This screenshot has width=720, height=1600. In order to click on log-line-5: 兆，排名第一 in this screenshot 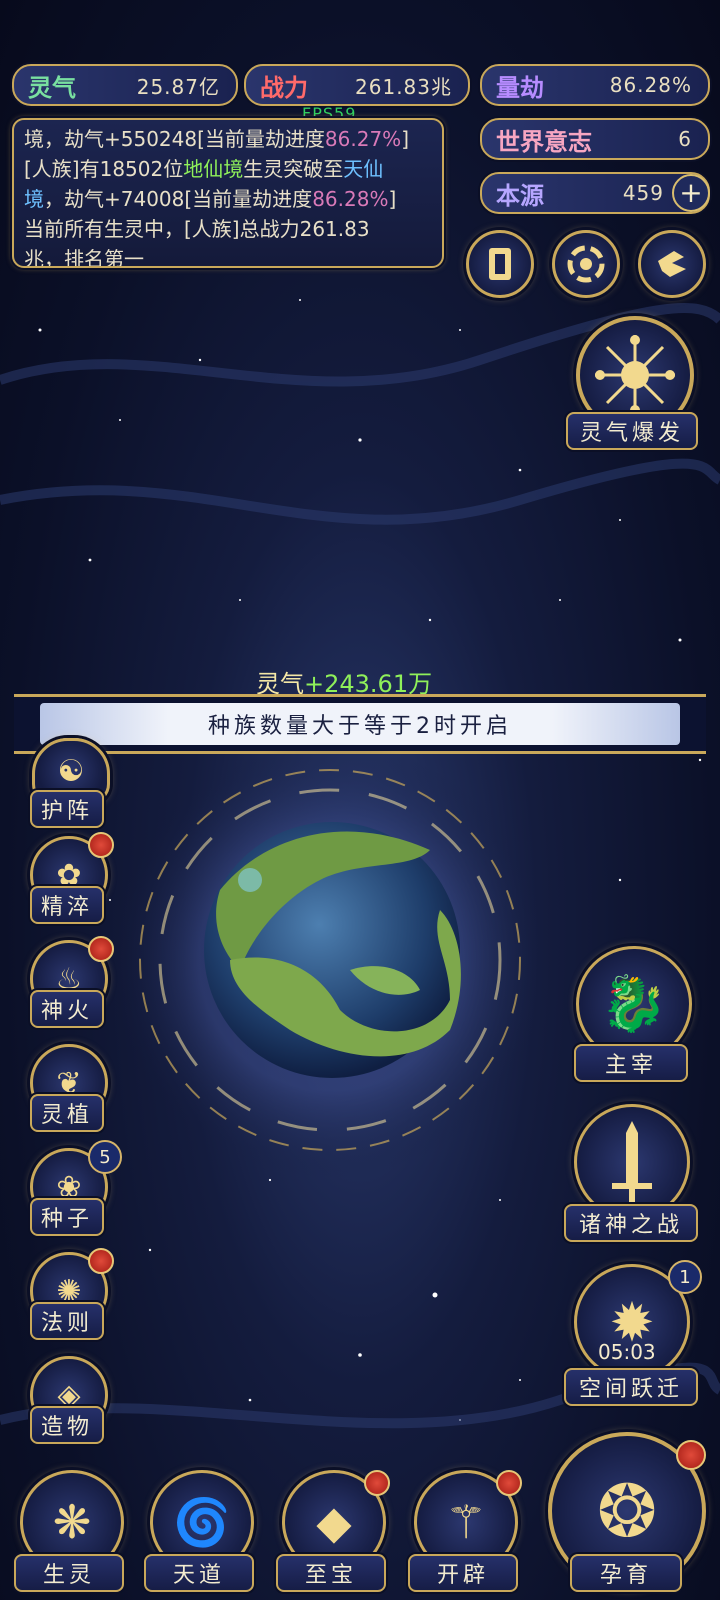, I will do `click(84, 257)`.